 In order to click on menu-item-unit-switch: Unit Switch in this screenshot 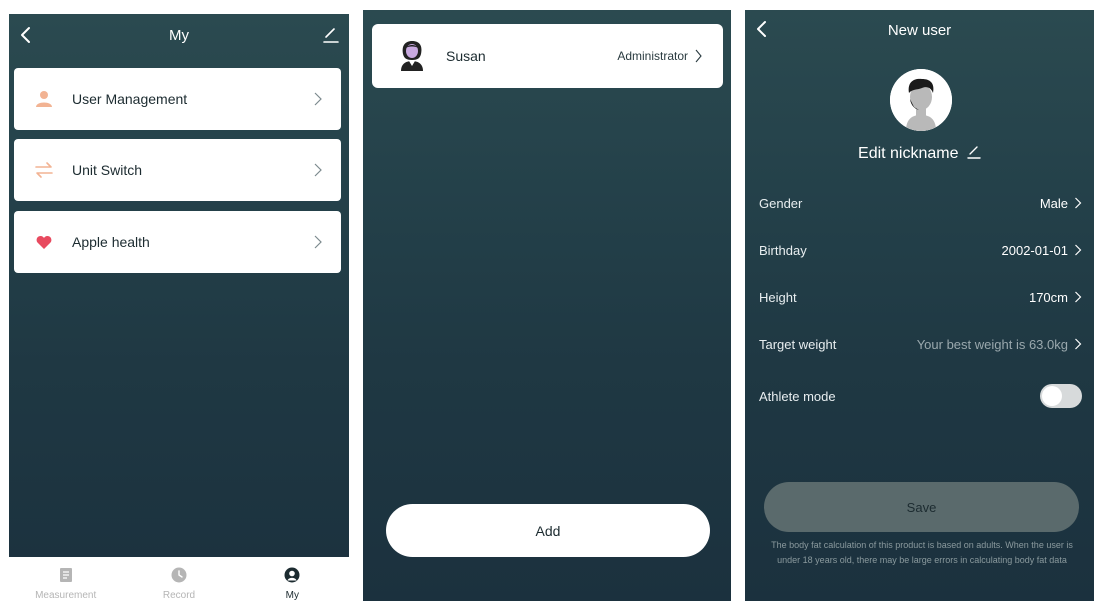, I will do `click(177, 170)`.